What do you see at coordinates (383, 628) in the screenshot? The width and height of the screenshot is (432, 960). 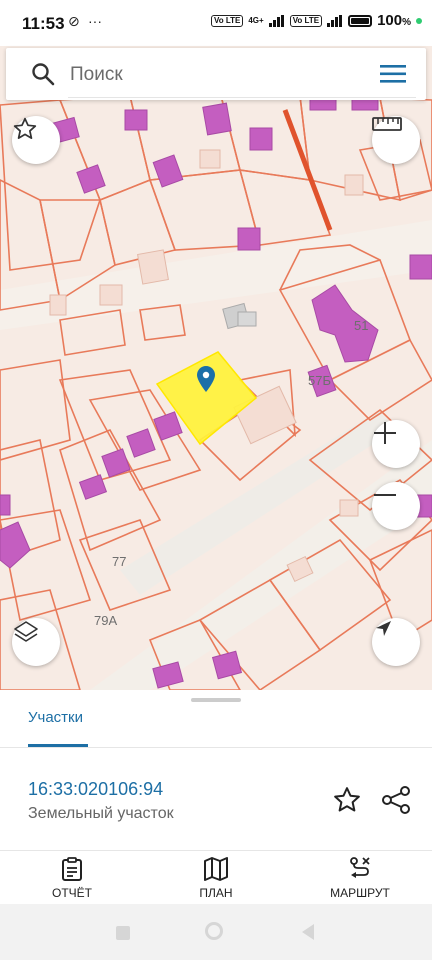 I see `navigation-arrow-icon` at bounding box center [383, 628].